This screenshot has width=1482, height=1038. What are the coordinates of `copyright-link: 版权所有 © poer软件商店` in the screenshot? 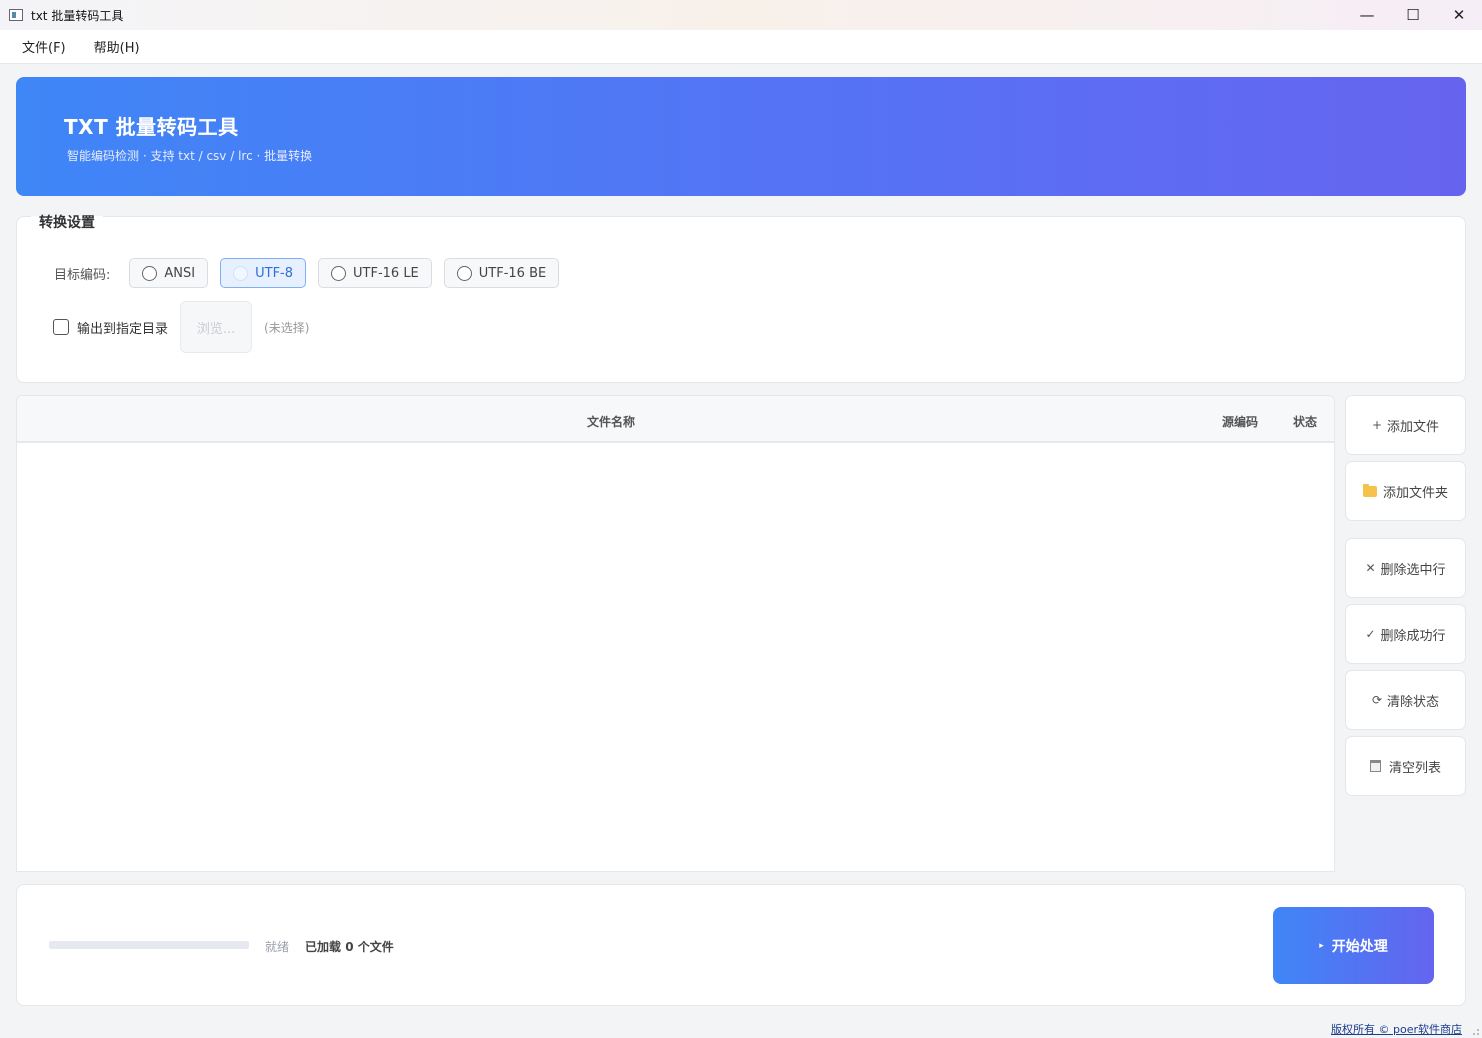 It's located at (1396, 1029).